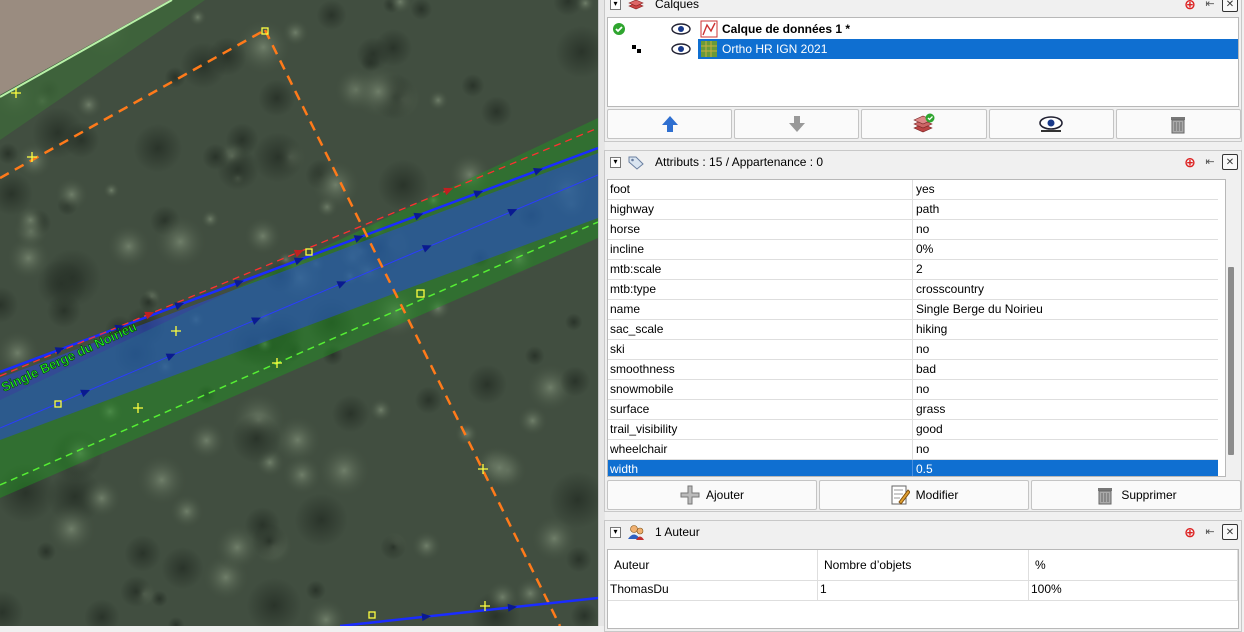  What do you see at coordinates (760, 389) in the screenshot?
I see `tag-key: snowmobile` at bounding box center [760, 389].